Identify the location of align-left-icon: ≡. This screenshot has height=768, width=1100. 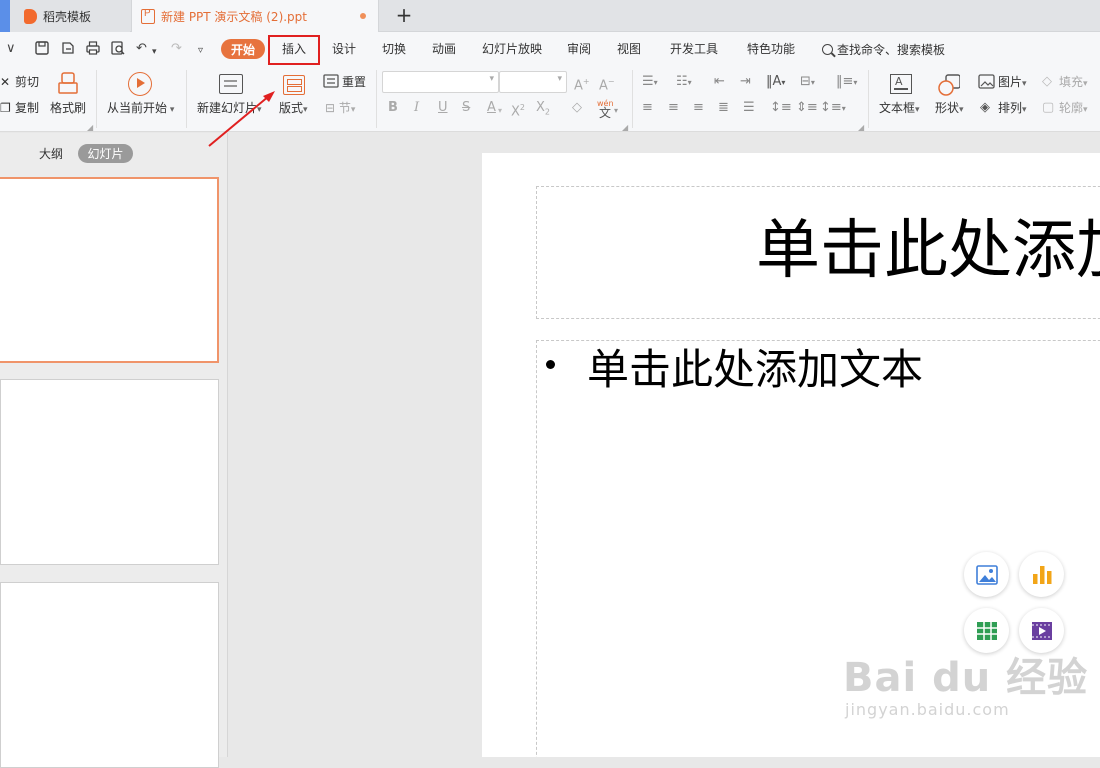
(647, 108).